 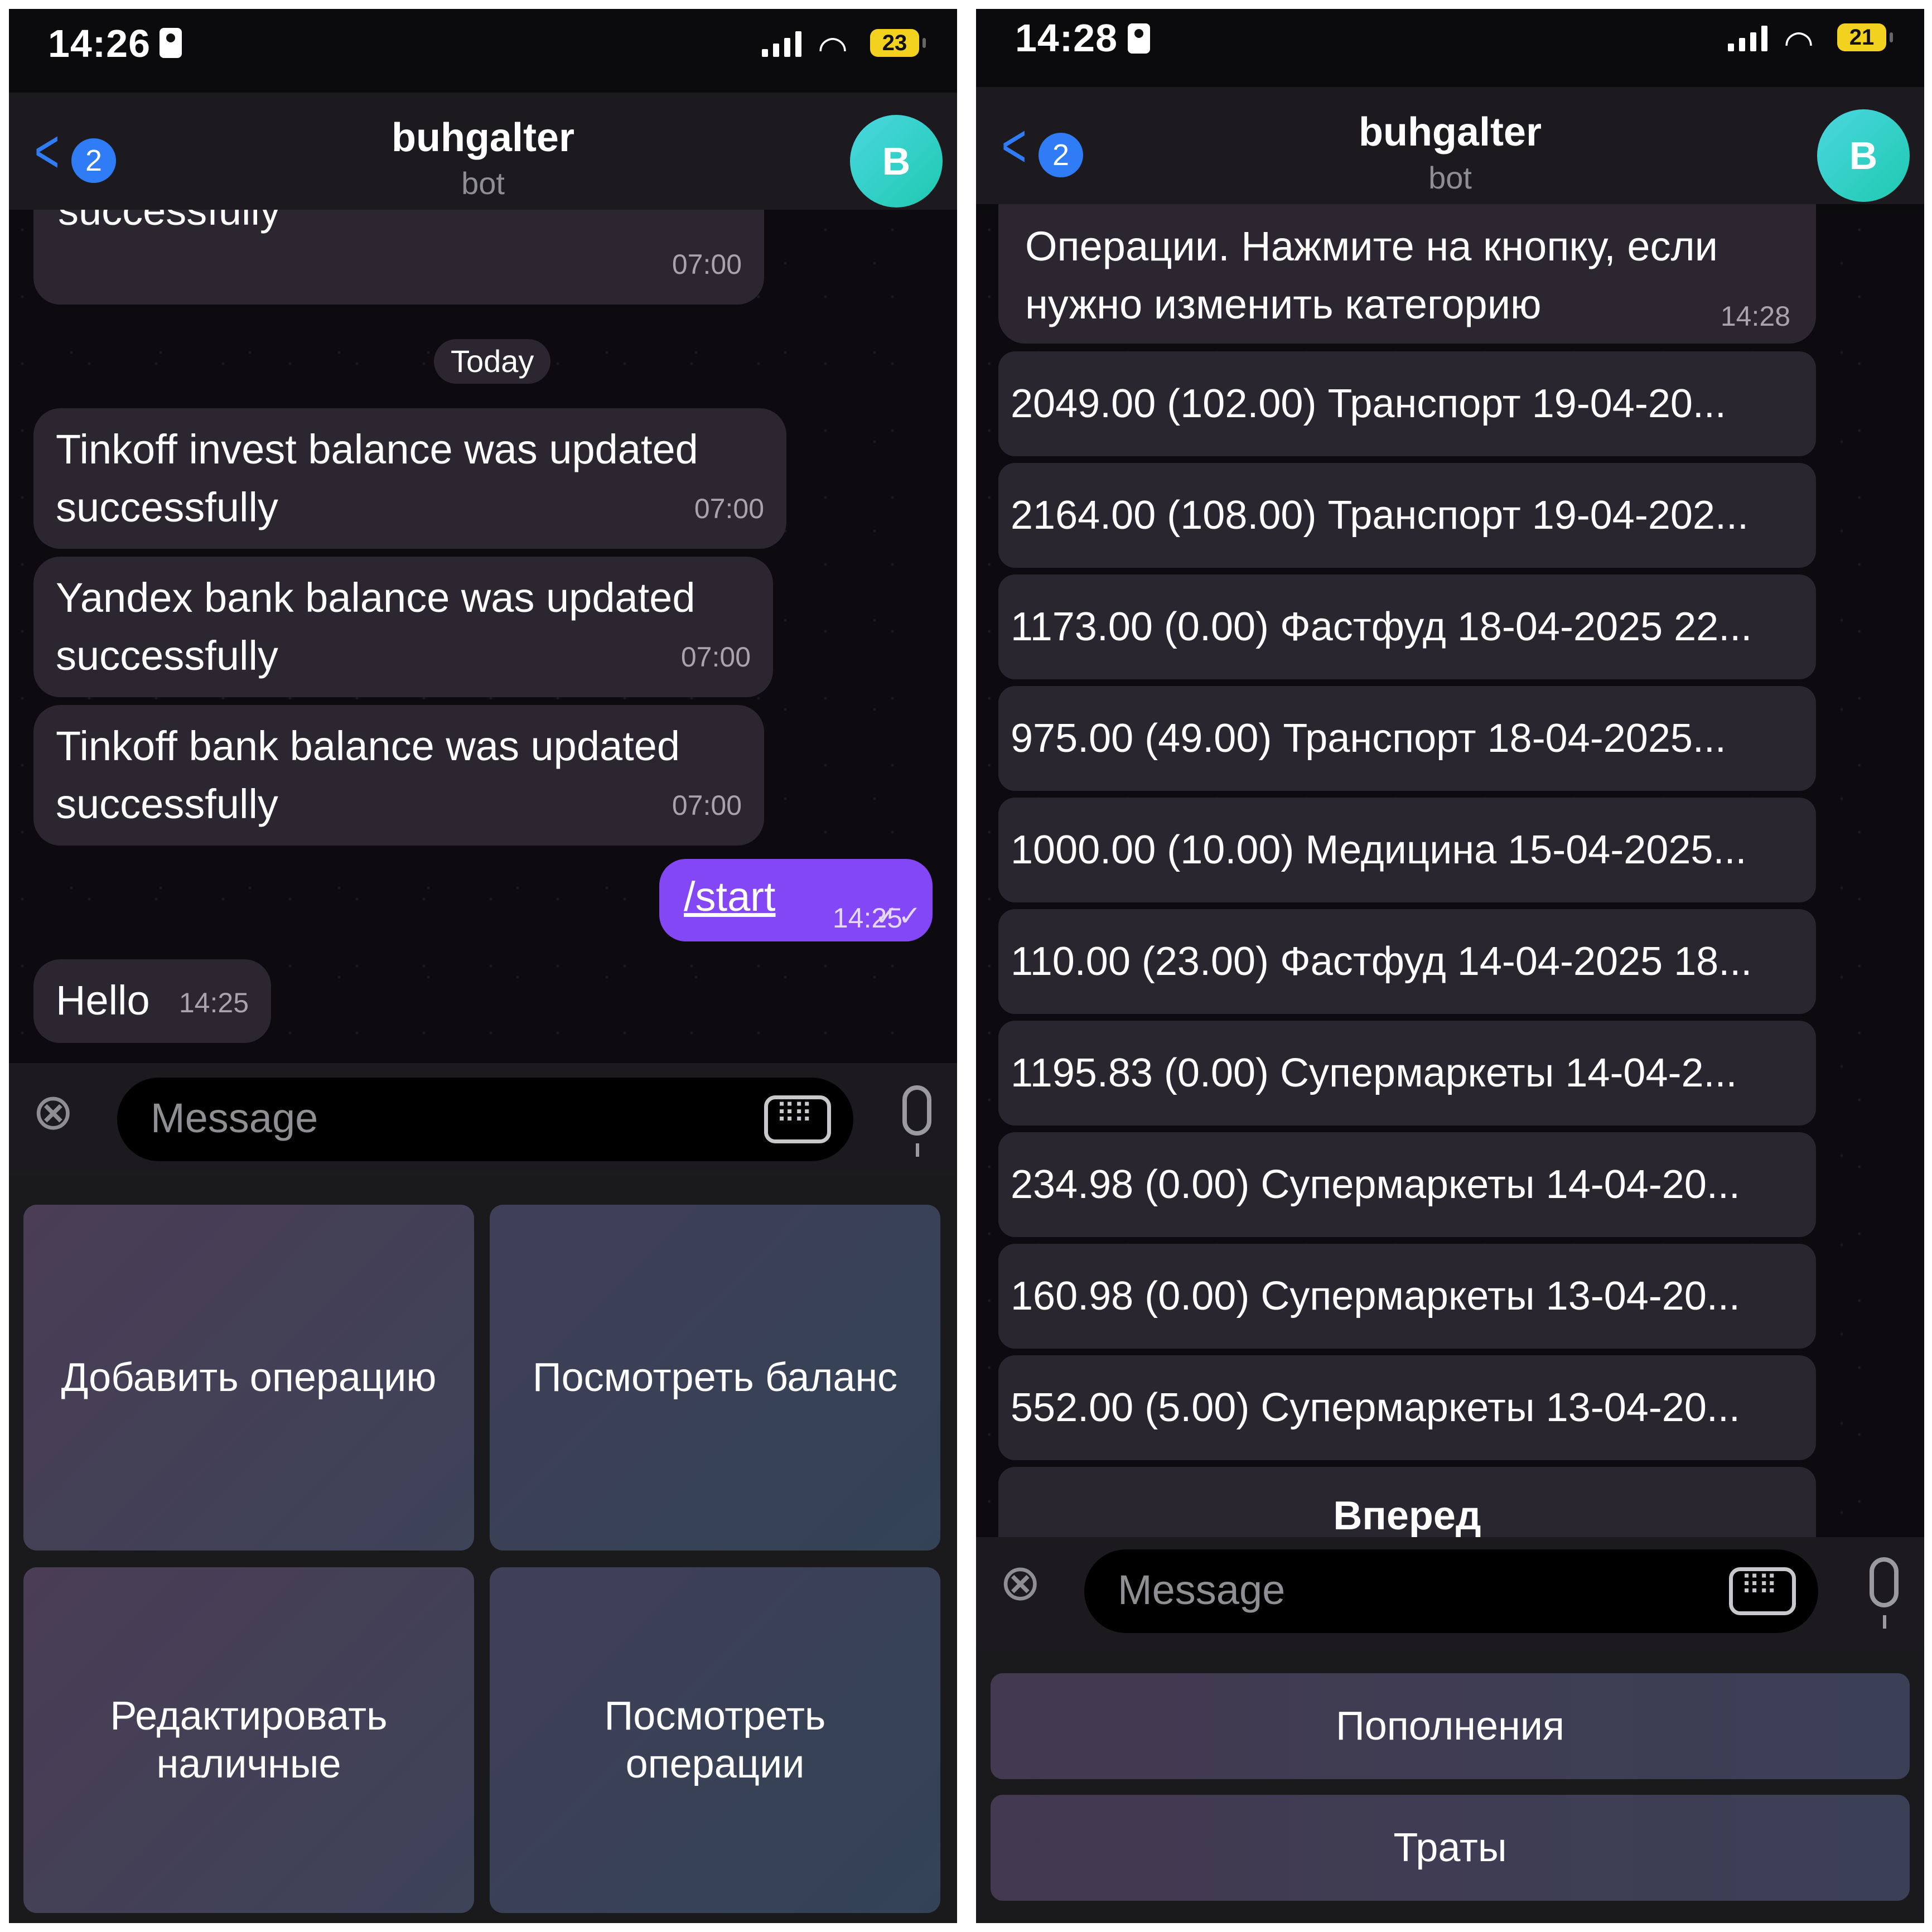 I want to click on chat-header-overlay: < 2 buhgalter bot B, so click(x=483, y=151).